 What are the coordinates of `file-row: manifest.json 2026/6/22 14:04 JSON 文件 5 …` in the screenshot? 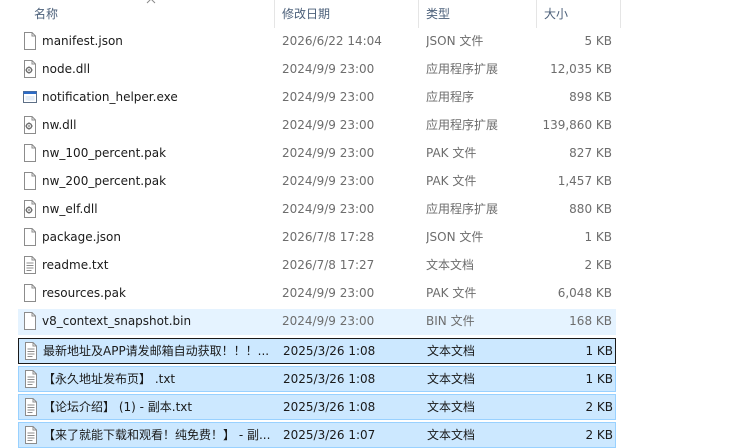 It's located at (317, 42).